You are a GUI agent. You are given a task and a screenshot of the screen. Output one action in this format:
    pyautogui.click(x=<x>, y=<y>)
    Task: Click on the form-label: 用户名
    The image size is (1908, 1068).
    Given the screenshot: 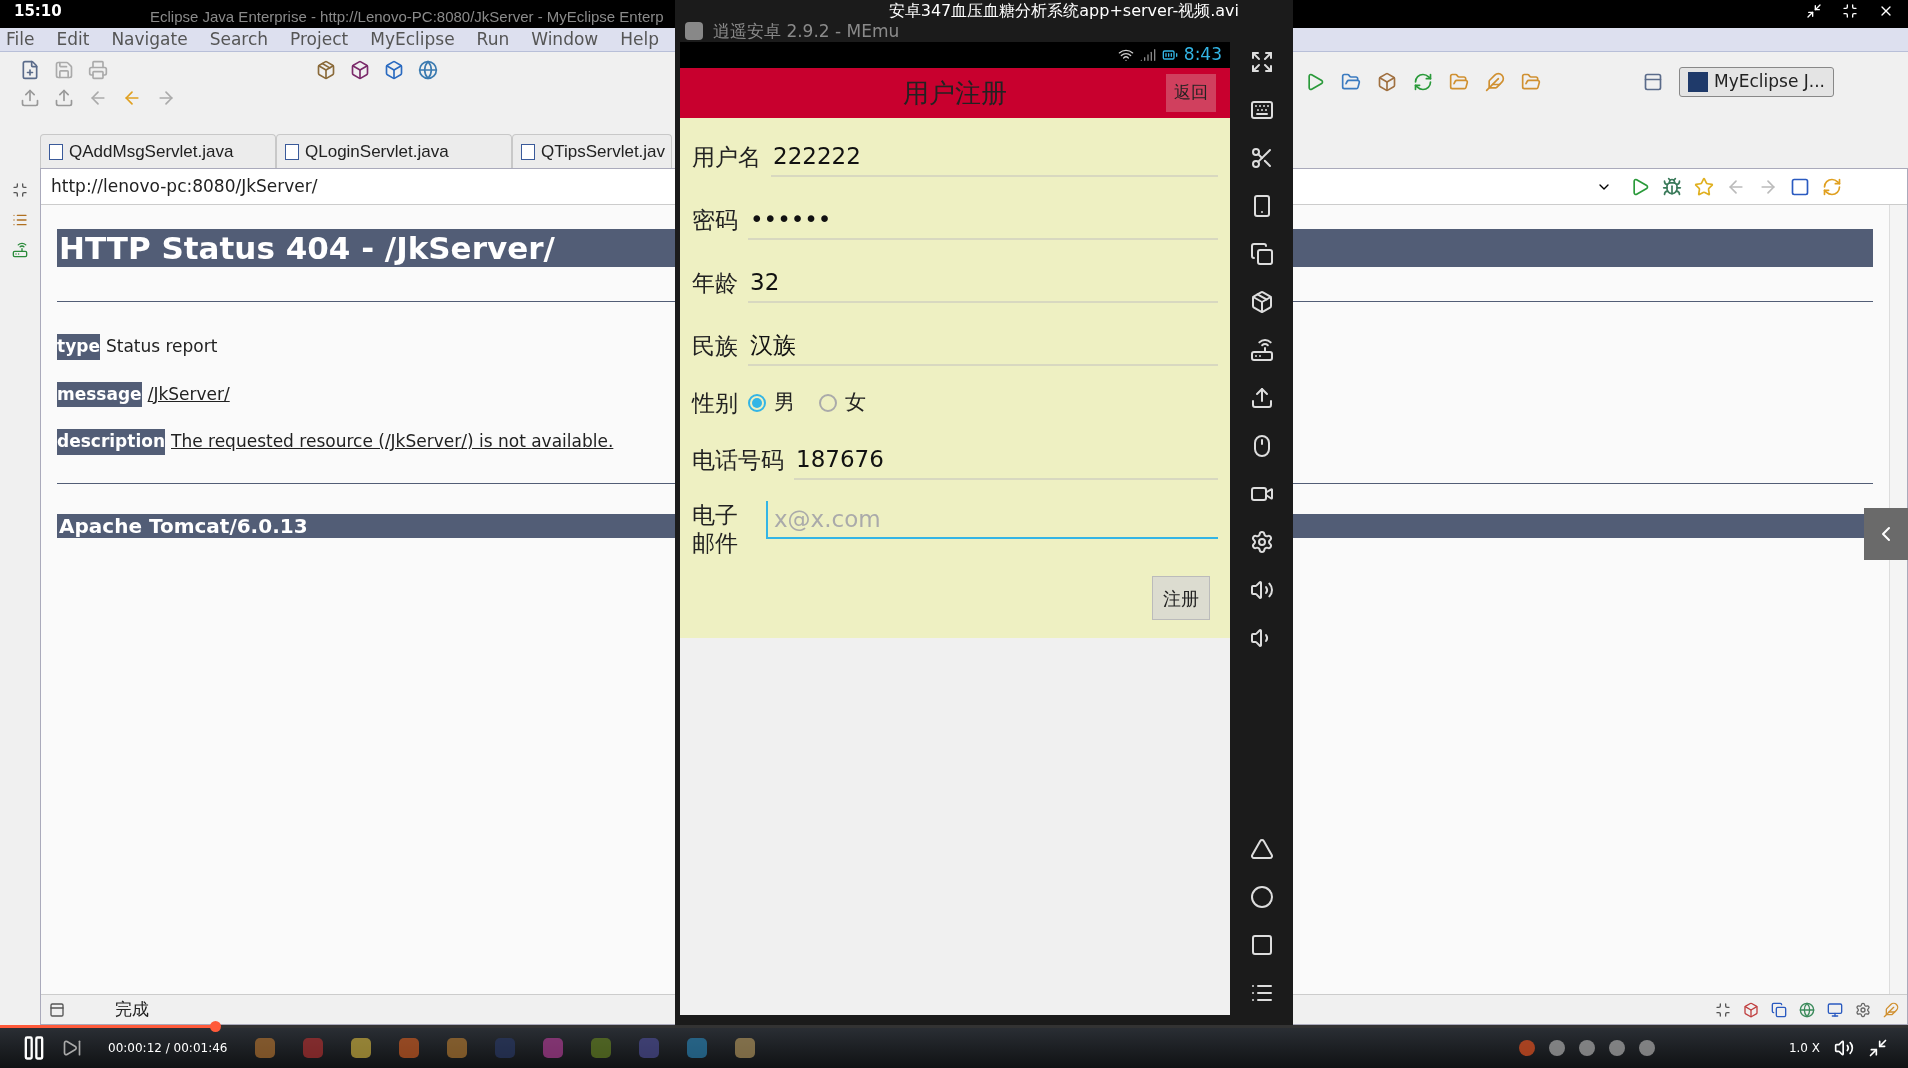 What is the action you would take?
    pyautogui.click(x=726, y=158)
    